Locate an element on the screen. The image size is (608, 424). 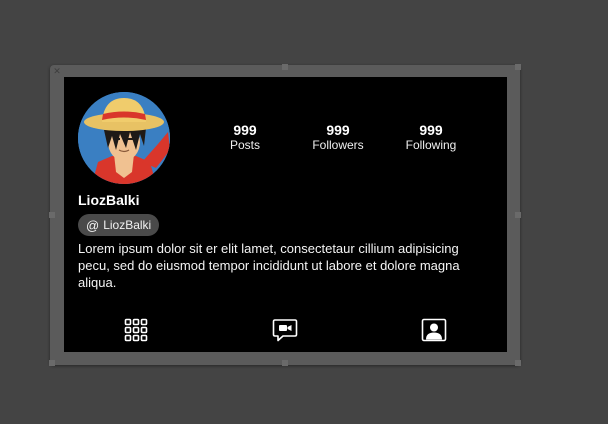
stat-followers-label: Followers is located at coordinates (338, 145).